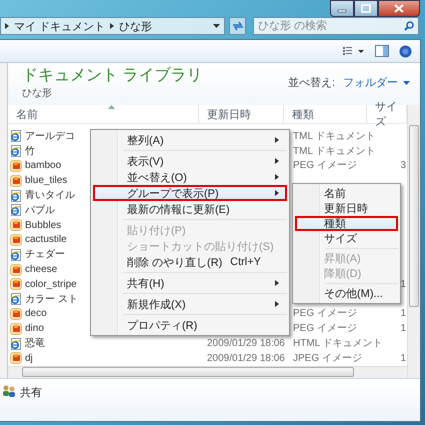  Describe the element at coordinates (342, 8) in the screenshot. I see `minimize-button` at that location.